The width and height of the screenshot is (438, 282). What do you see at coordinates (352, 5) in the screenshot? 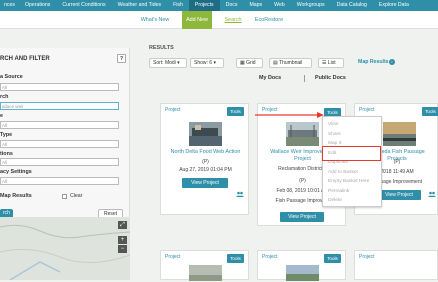
I see `nav-item-data-catalog: Data Catalog` at bounding box center [352, 5].